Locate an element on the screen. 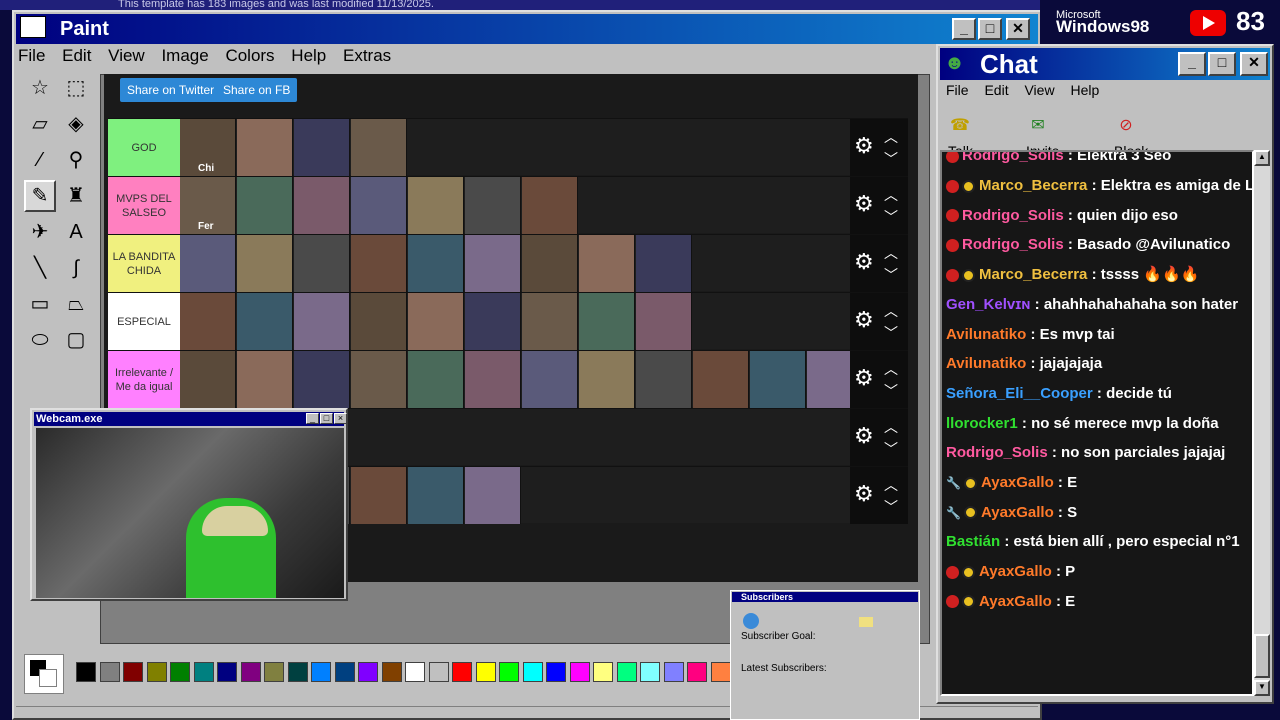  color-picker-icon: ⁄ is located at coordinates (40, 160).